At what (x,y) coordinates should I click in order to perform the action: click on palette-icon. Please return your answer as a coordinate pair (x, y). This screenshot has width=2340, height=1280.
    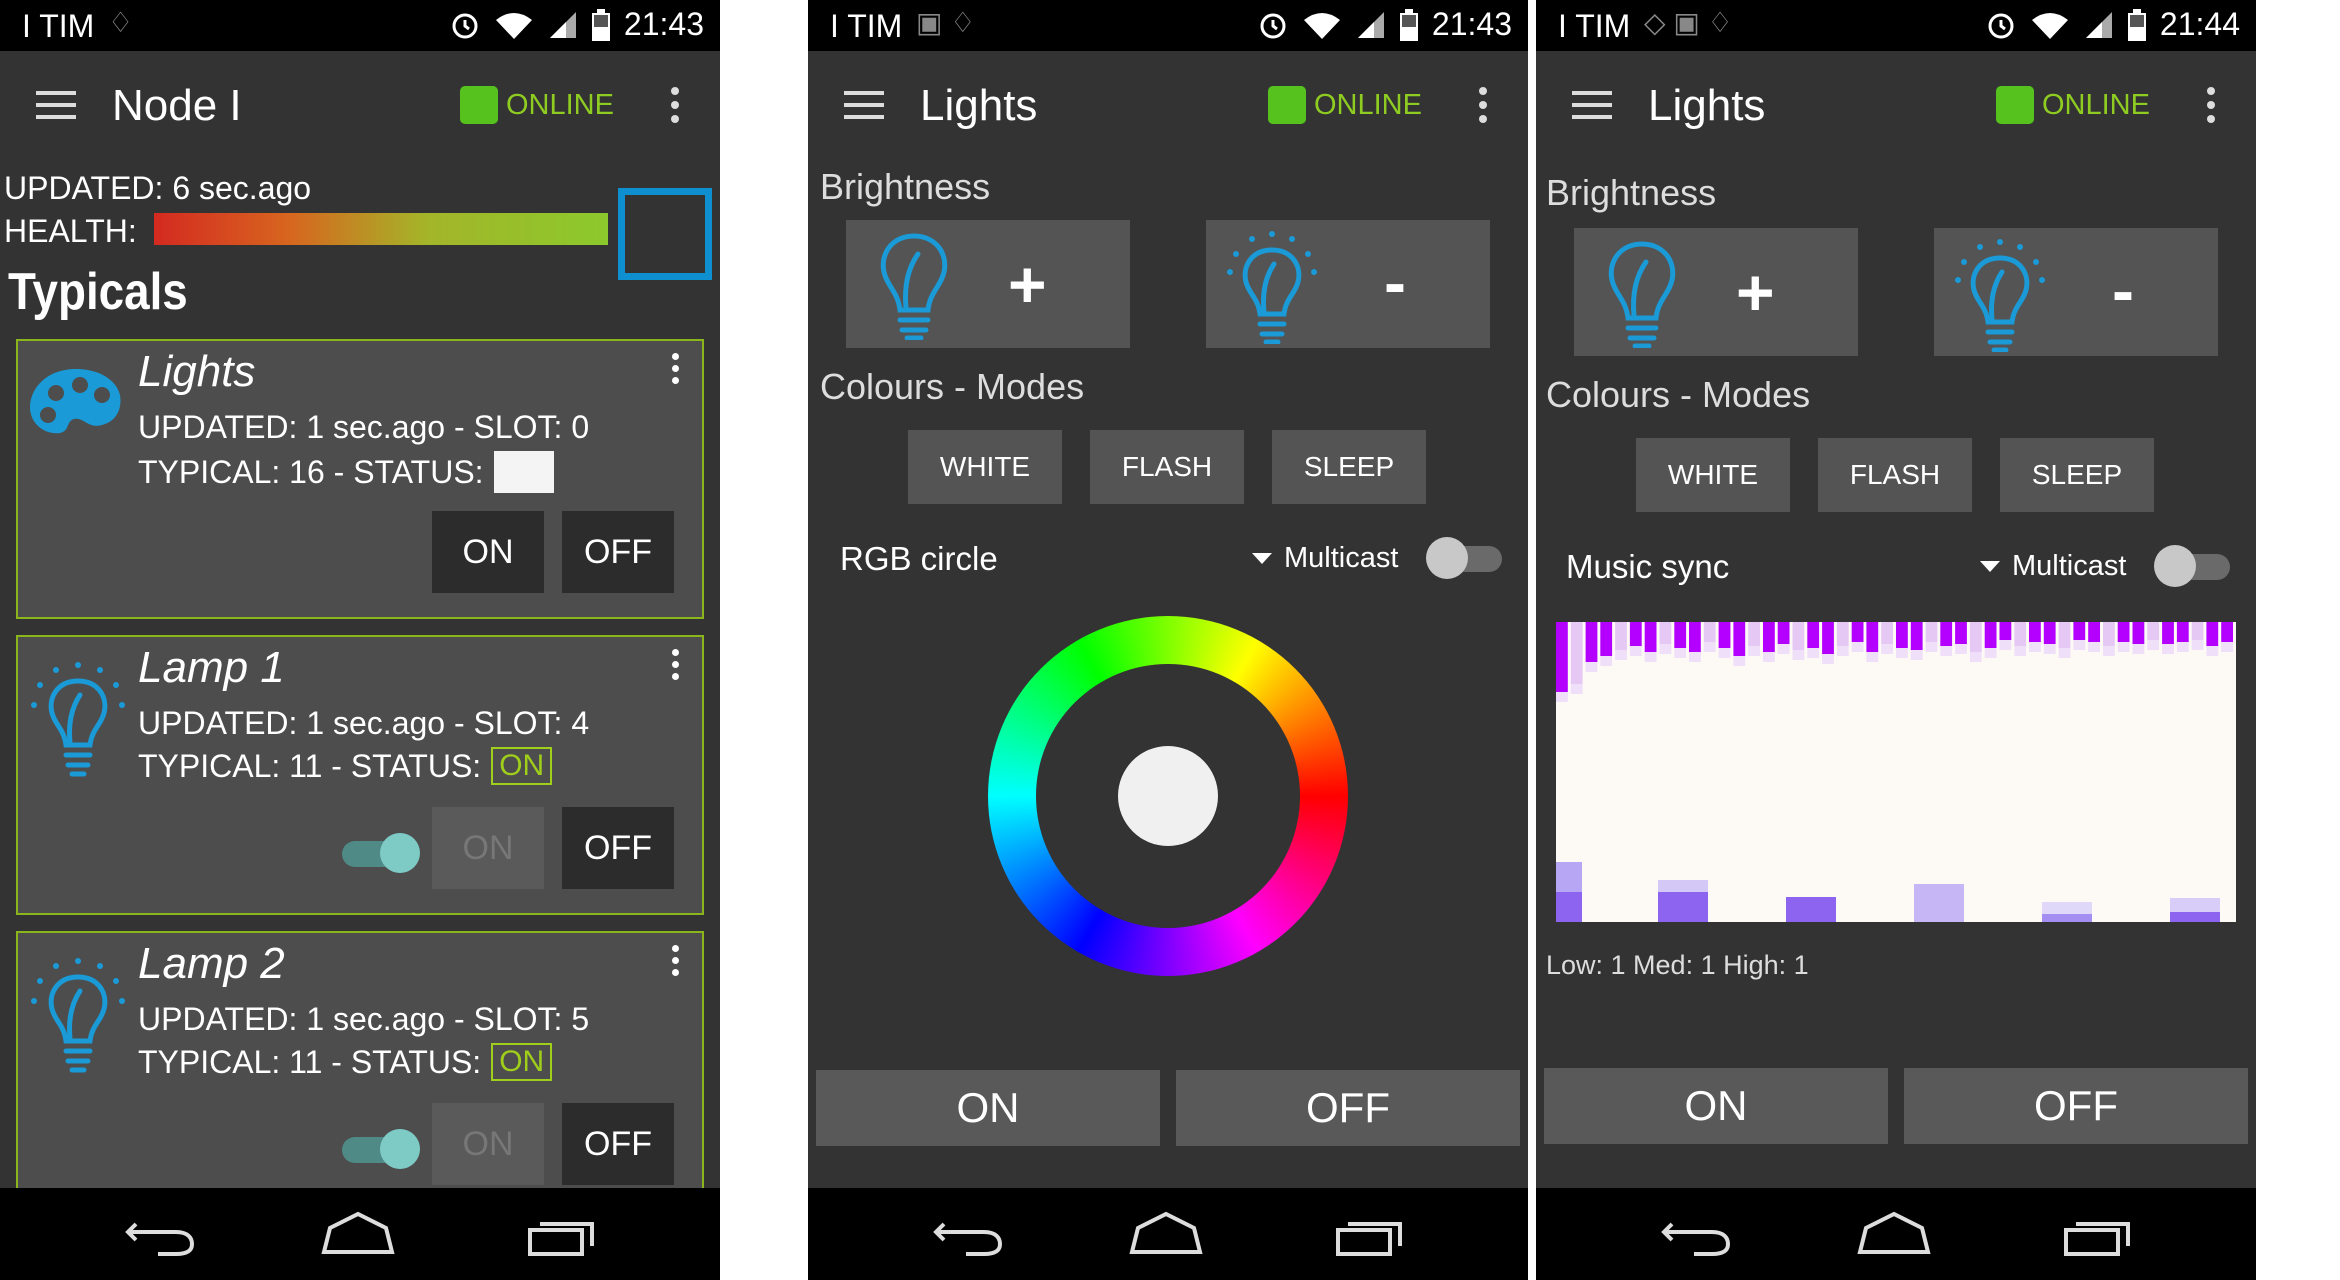
    Looking at the image, I should click on (76, 410).